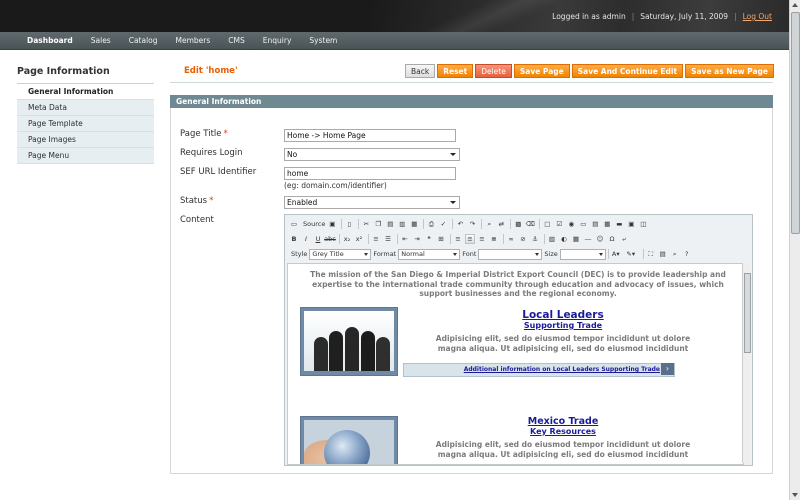  I want to click on unlink-icon: ⊘, so click(523, 239).